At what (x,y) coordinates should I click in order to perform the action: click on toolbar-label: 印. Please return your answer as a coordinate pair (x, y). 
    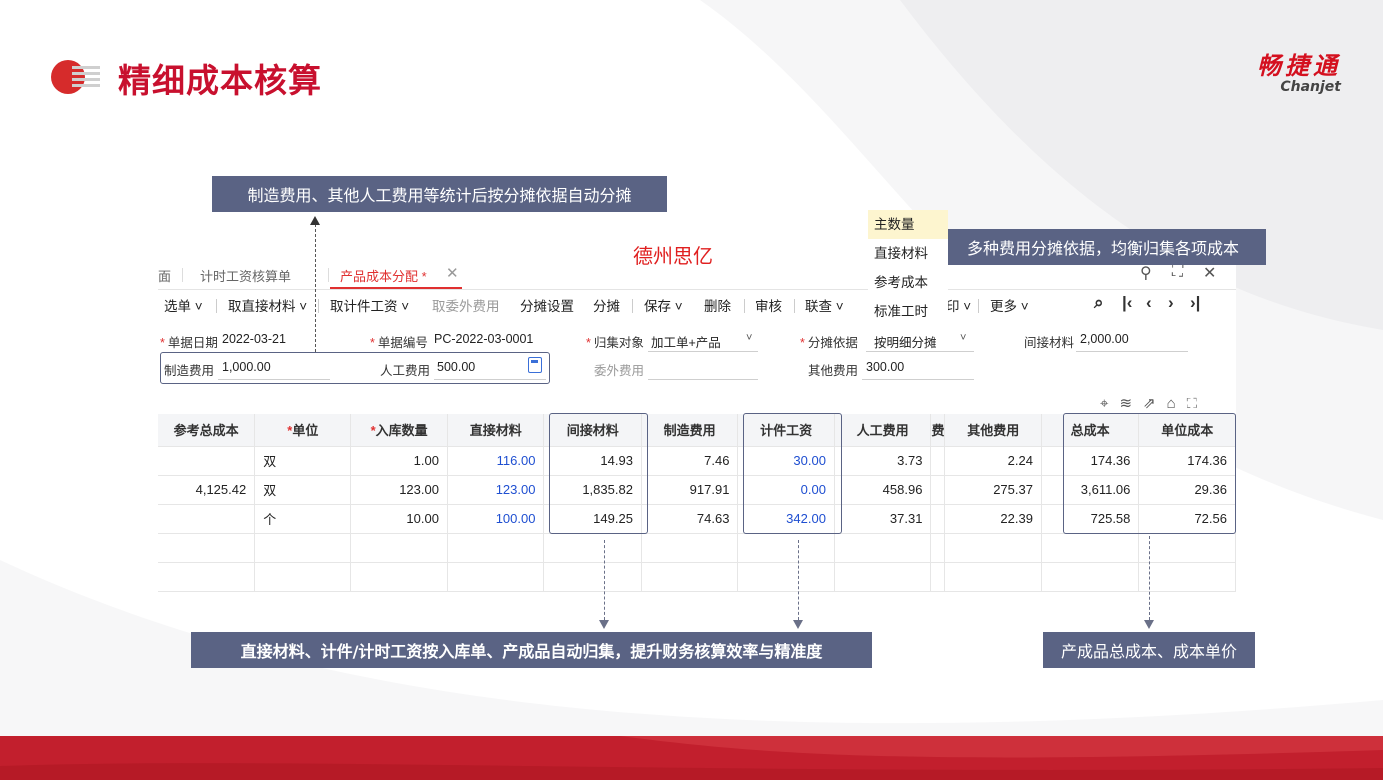
    Looking at the image, I should click on (953, 306).